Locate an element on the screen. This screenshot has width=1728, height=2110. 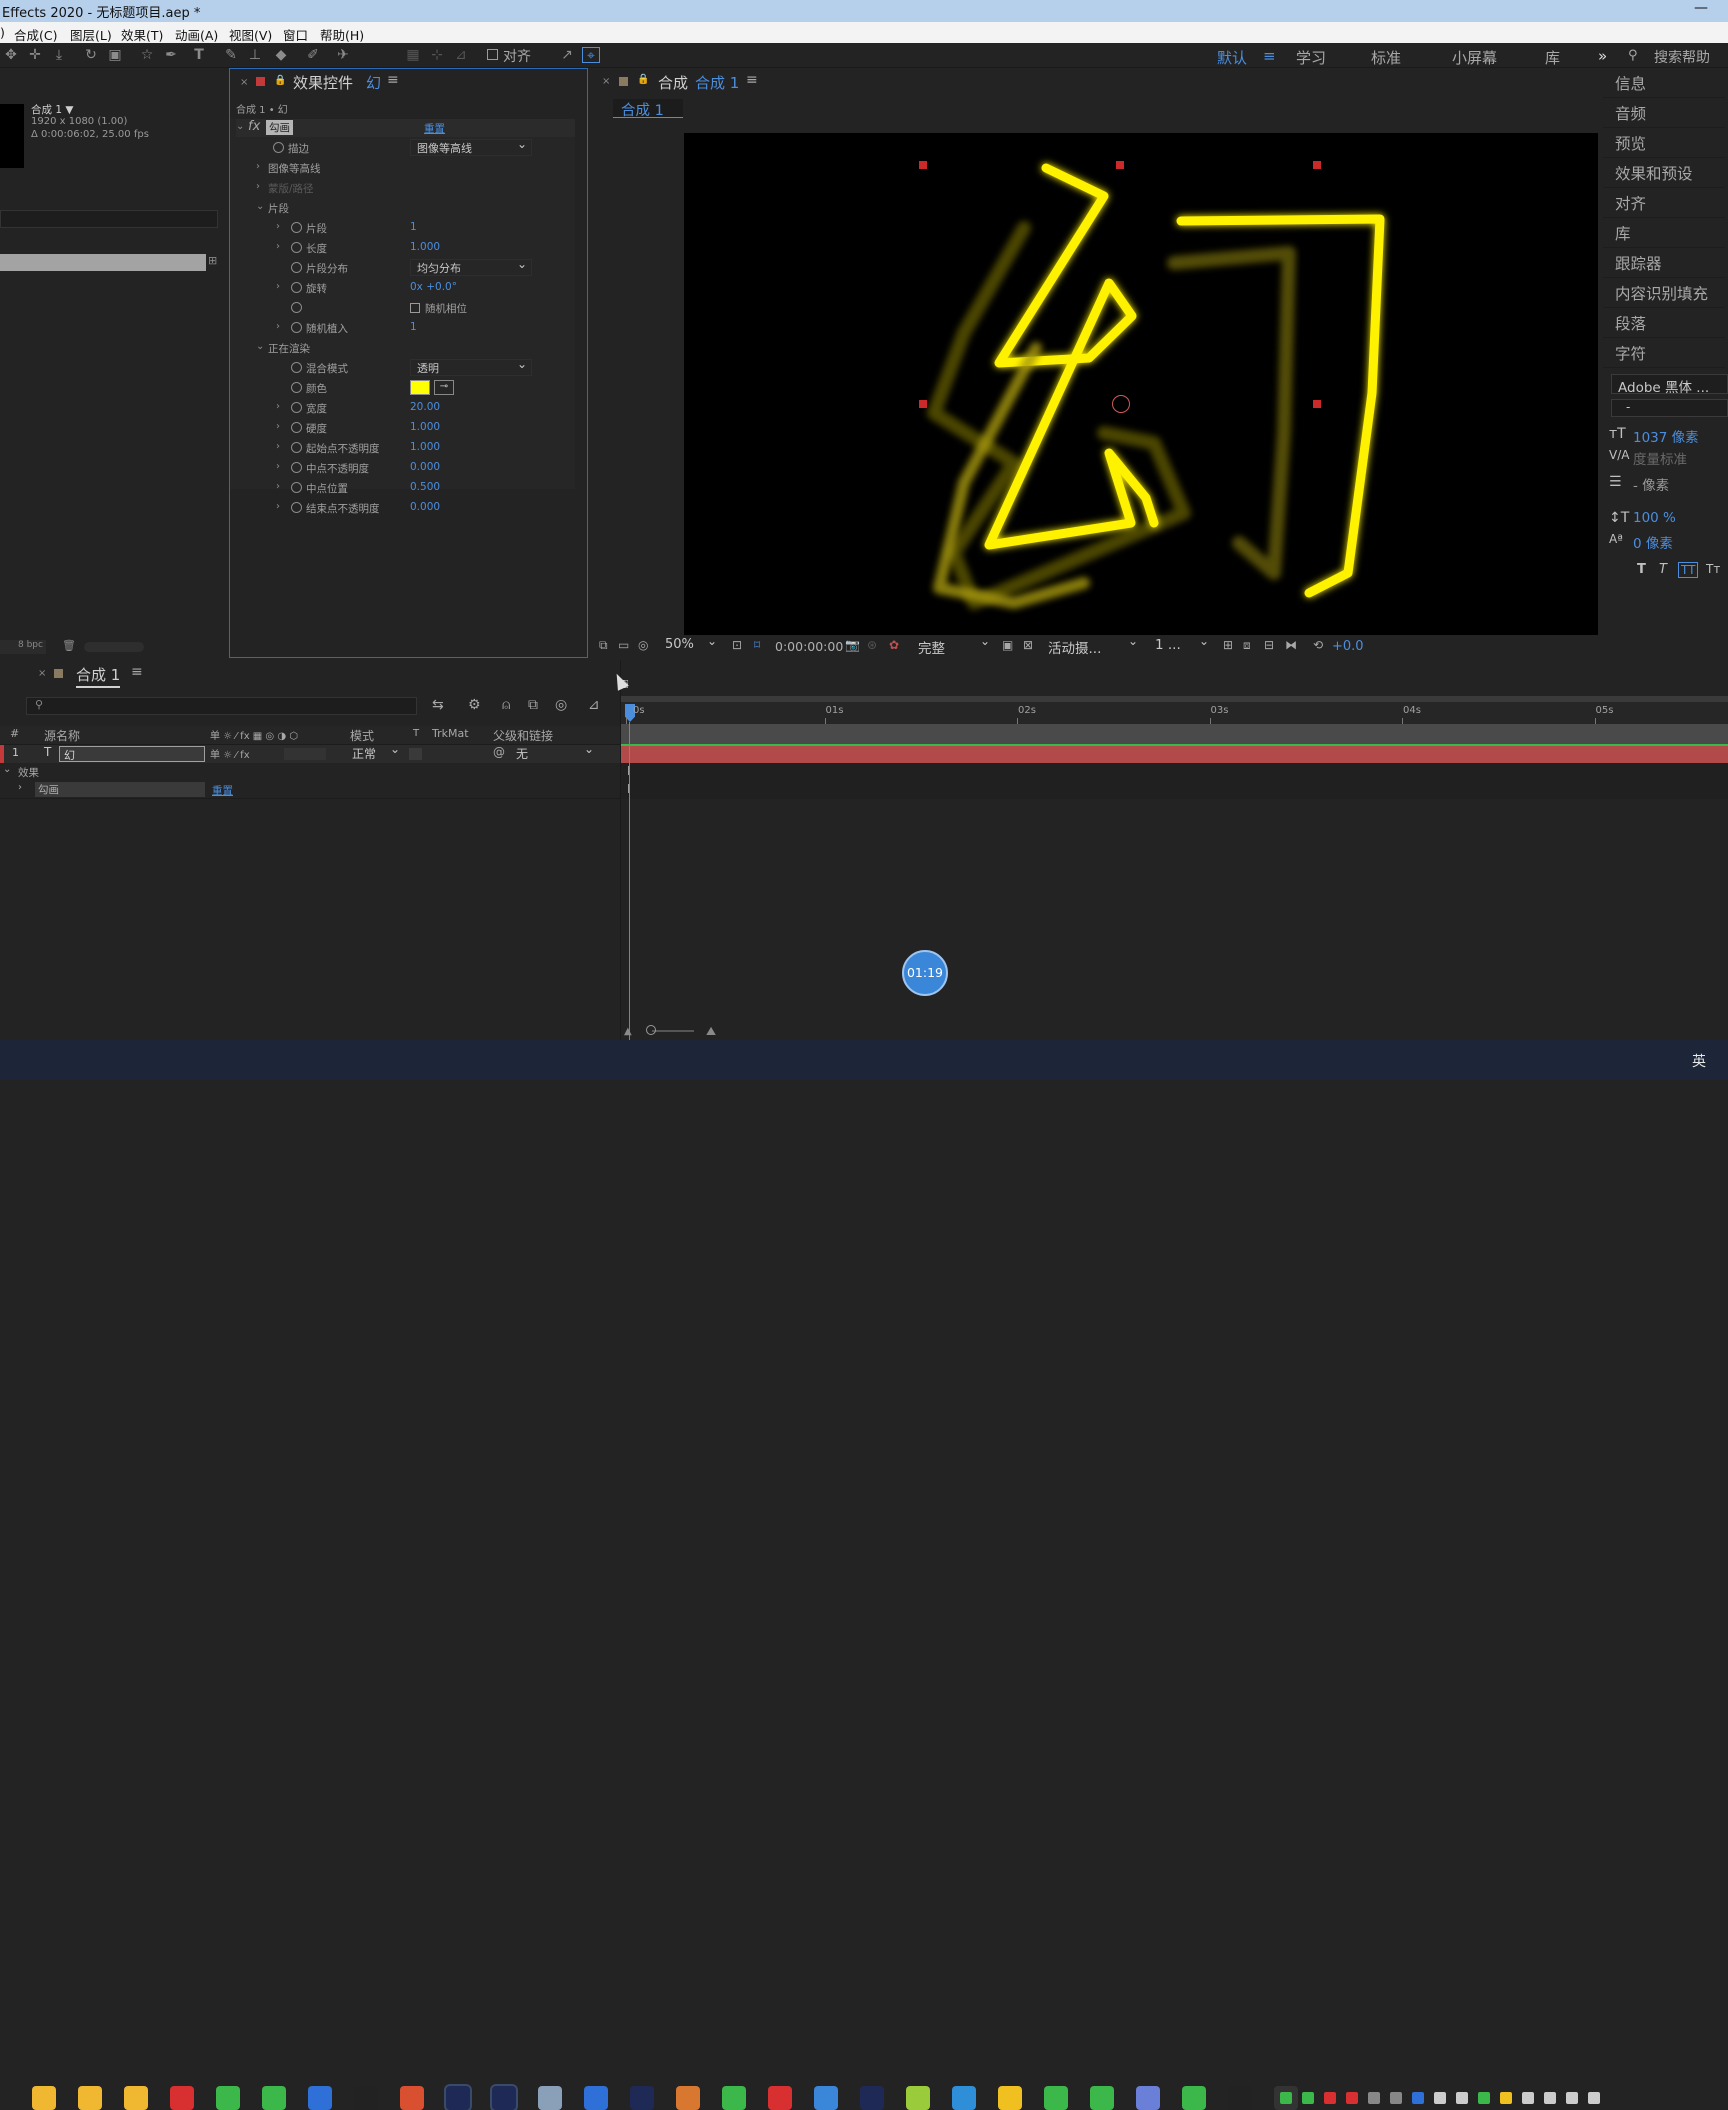
bbox-handle-tc is located at coordinates (1120, 165).